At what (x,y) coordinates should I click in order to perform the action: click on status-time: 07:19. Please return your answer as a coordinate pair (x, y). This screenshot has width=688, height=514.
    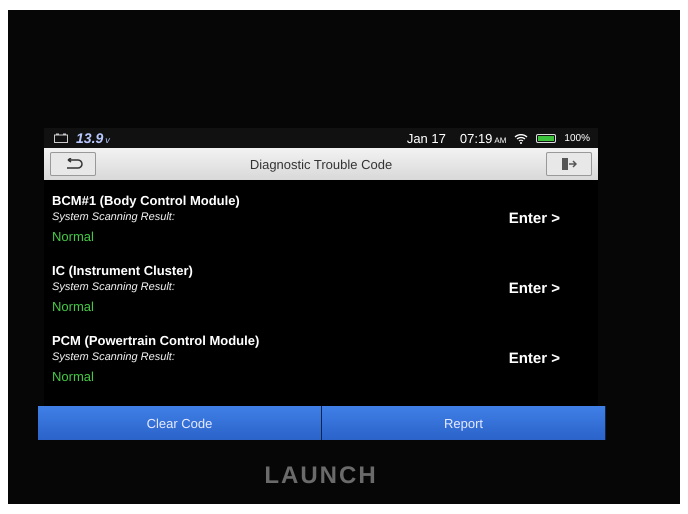
    Looking at the image, I should click on (476, 138).